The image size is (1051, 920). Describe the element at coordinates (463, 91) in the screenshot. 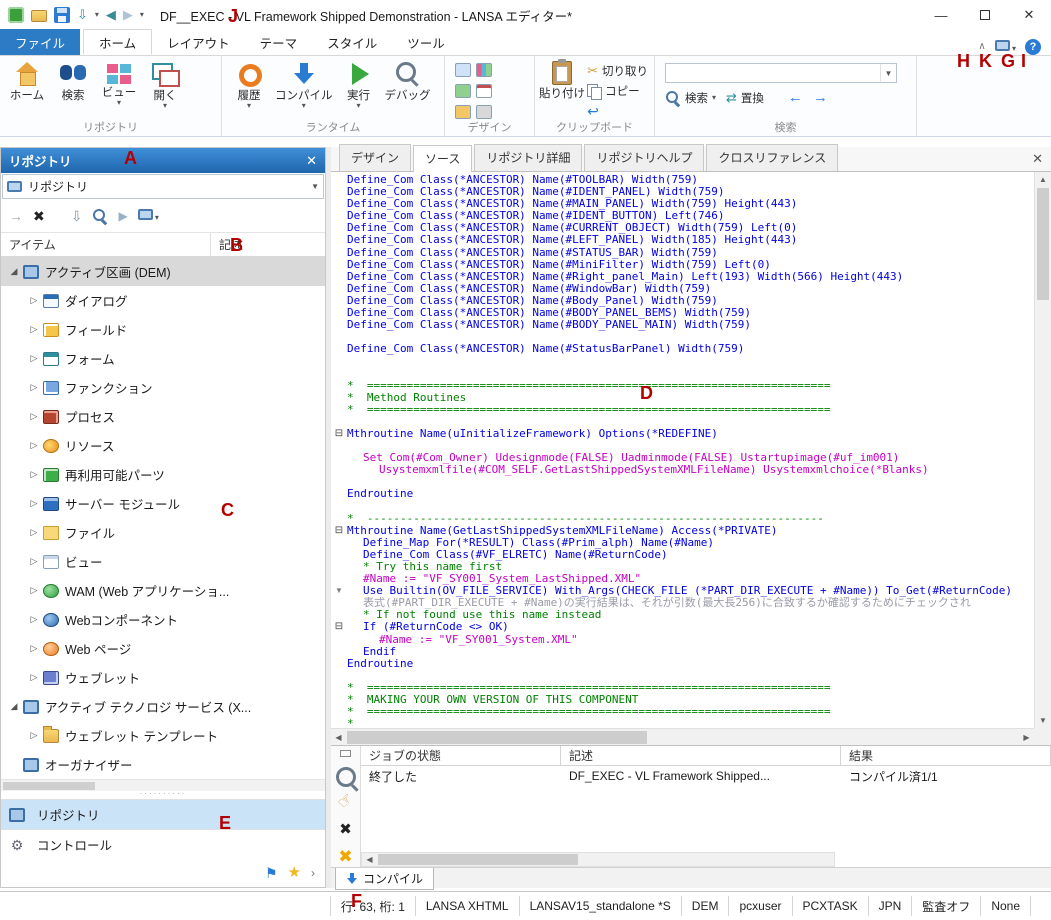

I see `align-icon` at that location.